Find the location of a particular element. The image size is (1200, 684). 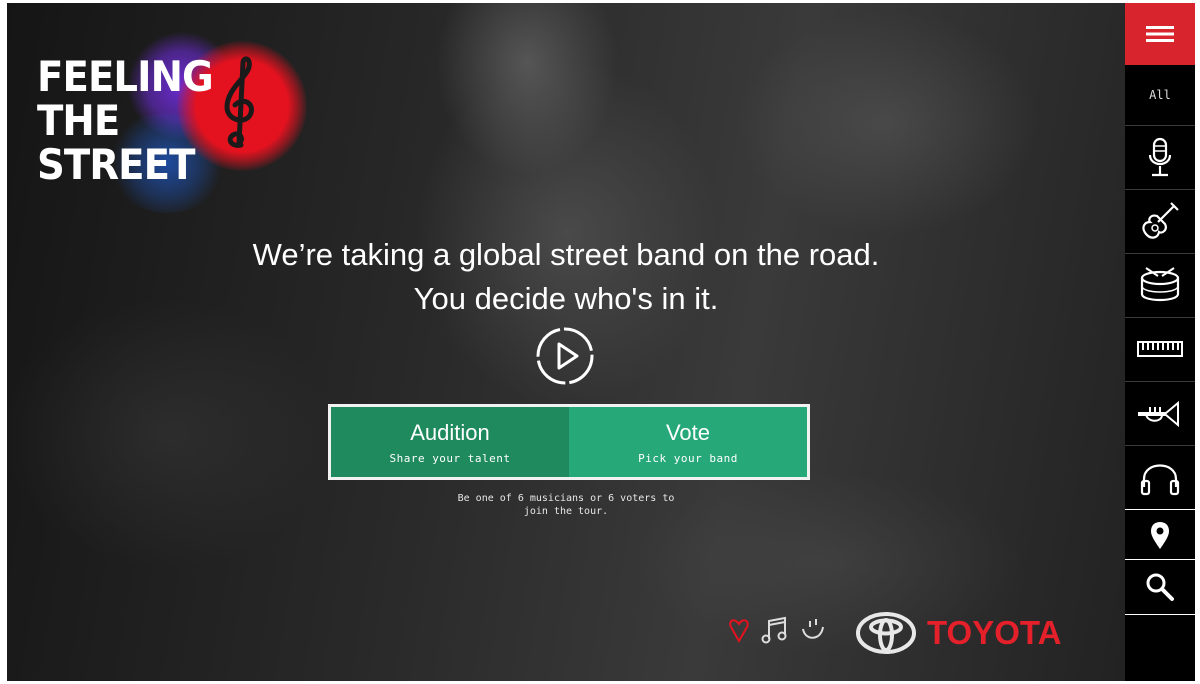

trumpet-icon is located at coordinates (1158, 414).